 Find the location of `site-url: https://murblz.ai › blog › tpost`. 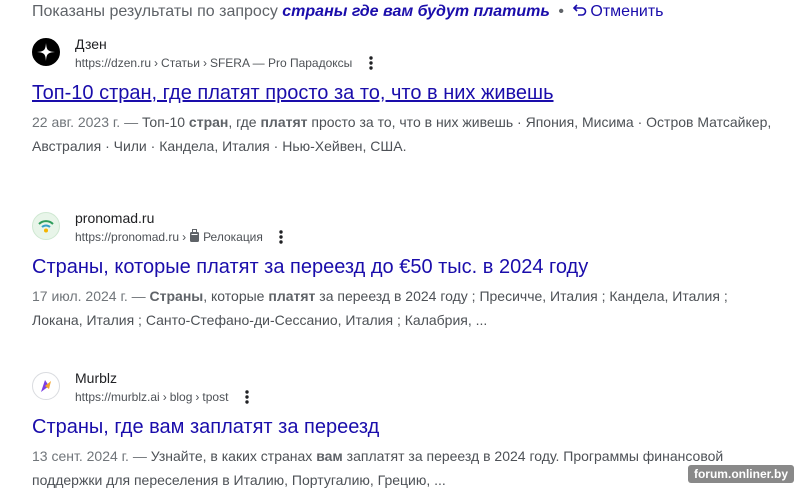

site-url: https://murblz.ai › blog › tpost is located at coordinates (164, 397).